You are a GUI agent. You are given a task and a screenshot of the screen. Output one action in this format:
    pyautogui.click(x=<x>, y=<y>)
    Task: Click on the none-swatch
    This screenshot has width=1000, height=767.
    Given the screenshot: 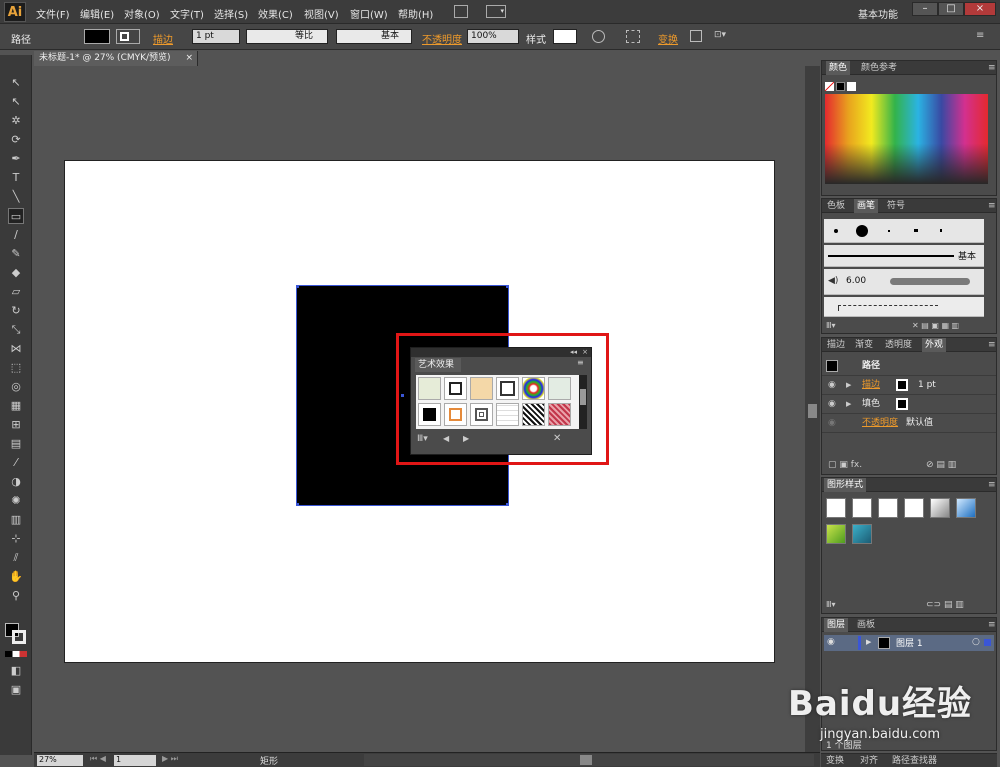 What is the action you would take?
    pyautogui.click(x=829, y=86)
    